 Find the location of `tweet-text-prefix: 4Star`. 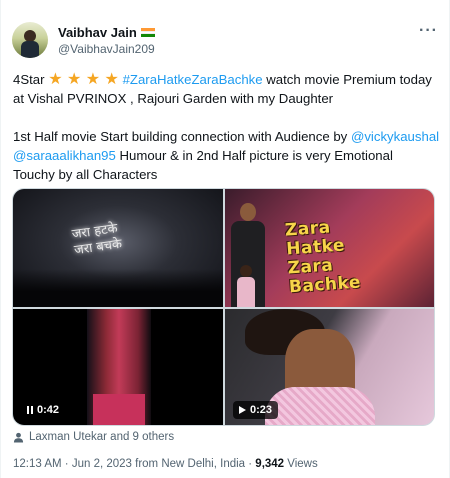

tweet-text-prefix: 4Star is located at coordinates (31, 79).